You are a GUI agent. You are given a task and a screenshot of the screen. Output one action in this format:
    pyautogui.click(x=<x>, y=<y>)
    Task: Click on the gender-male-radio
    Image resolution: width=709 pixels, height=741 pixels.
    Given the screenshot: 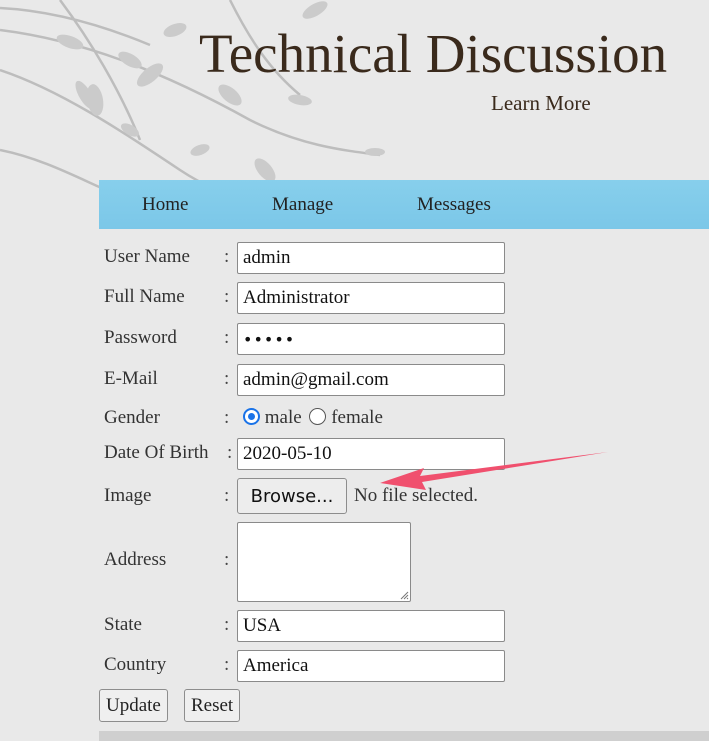 What is the action you would take?
    pyautogui.click(x=251, y=416)
    